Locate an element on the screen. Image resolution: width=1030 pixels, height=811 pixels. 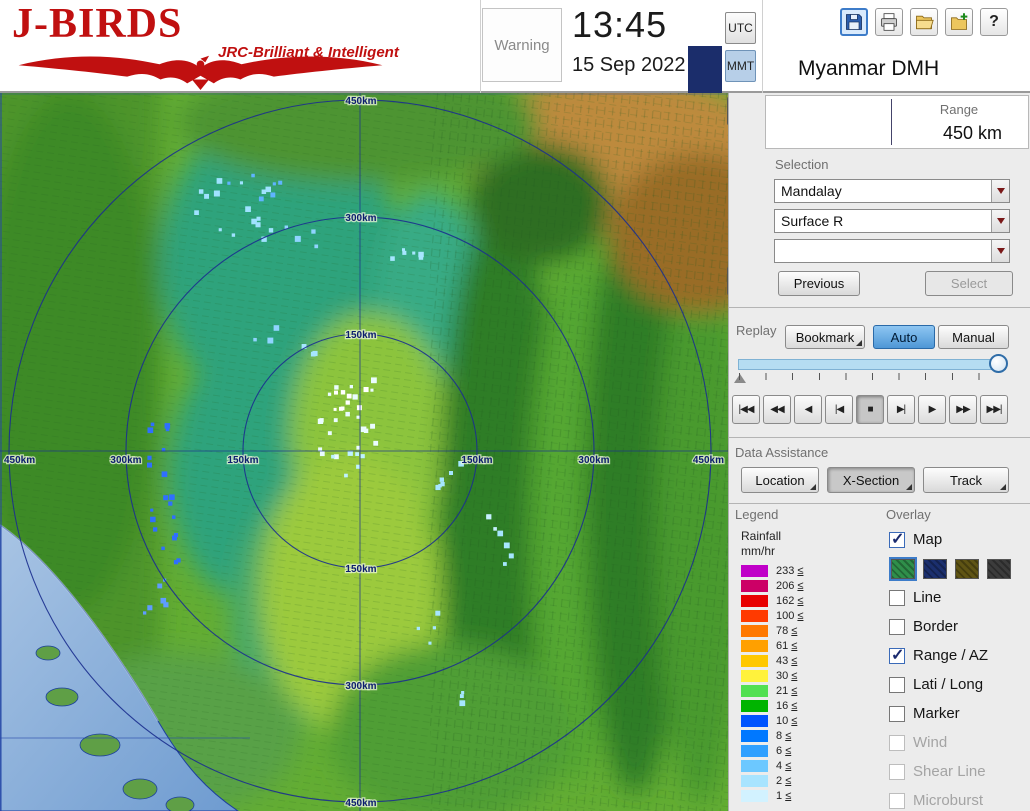
warning-label: Warning is located at coordinates (522, 45).